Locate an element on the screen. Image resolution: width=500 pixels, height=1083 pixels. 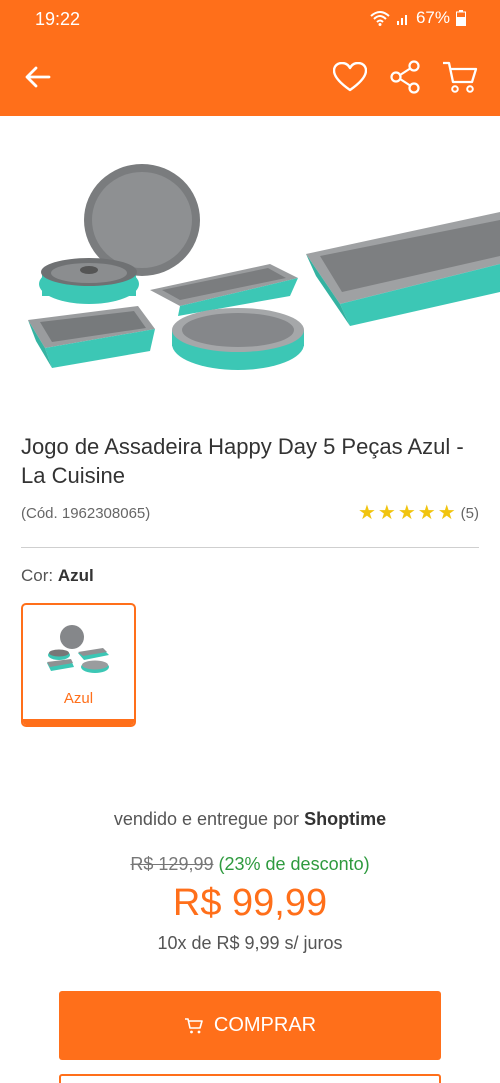
wifi-icon is located at coordinates (380, 18).